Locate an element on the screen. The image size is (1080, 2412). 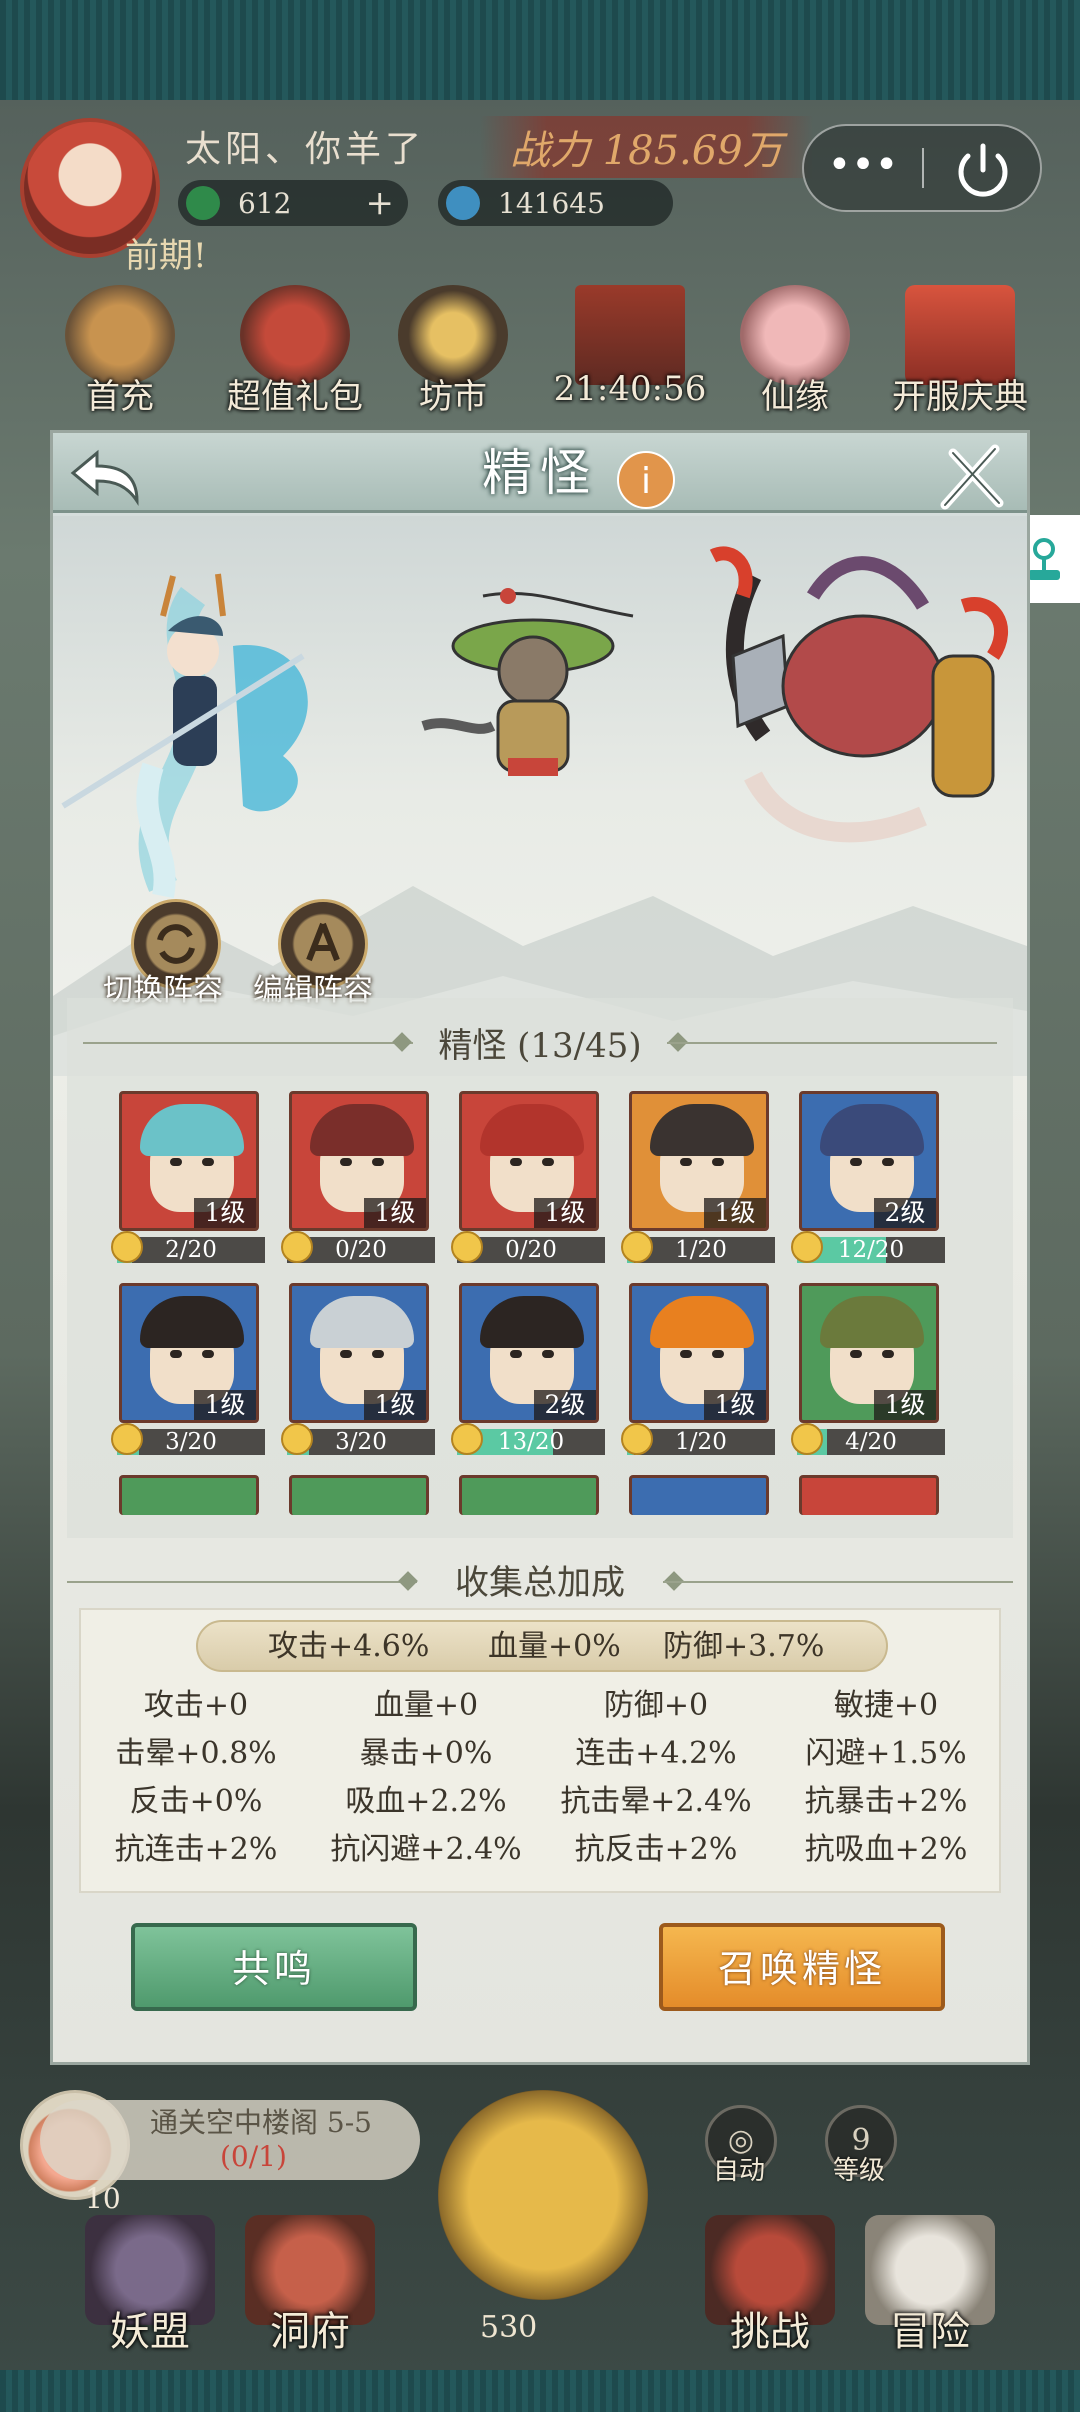
bonus-title: 收集总加成 is located at coordinates (540, 1583).